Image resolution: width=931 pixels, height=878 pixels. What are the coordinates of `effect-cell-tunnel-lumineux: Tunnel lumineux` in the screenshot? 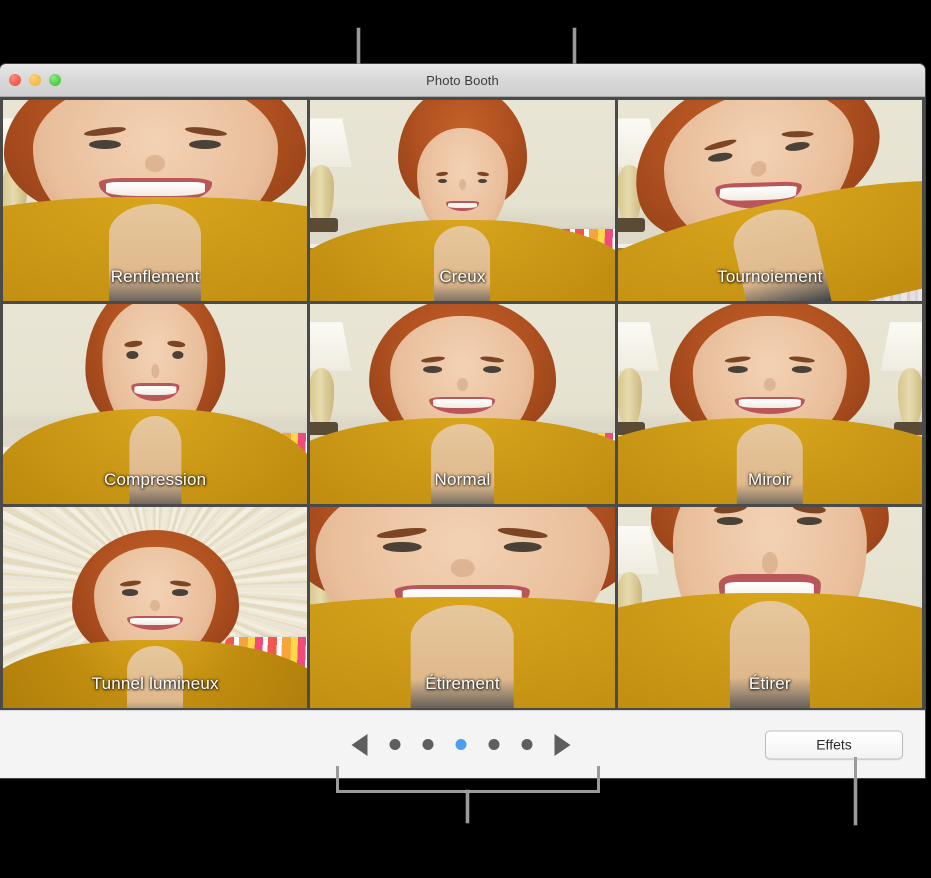 It's located at (155, 607).